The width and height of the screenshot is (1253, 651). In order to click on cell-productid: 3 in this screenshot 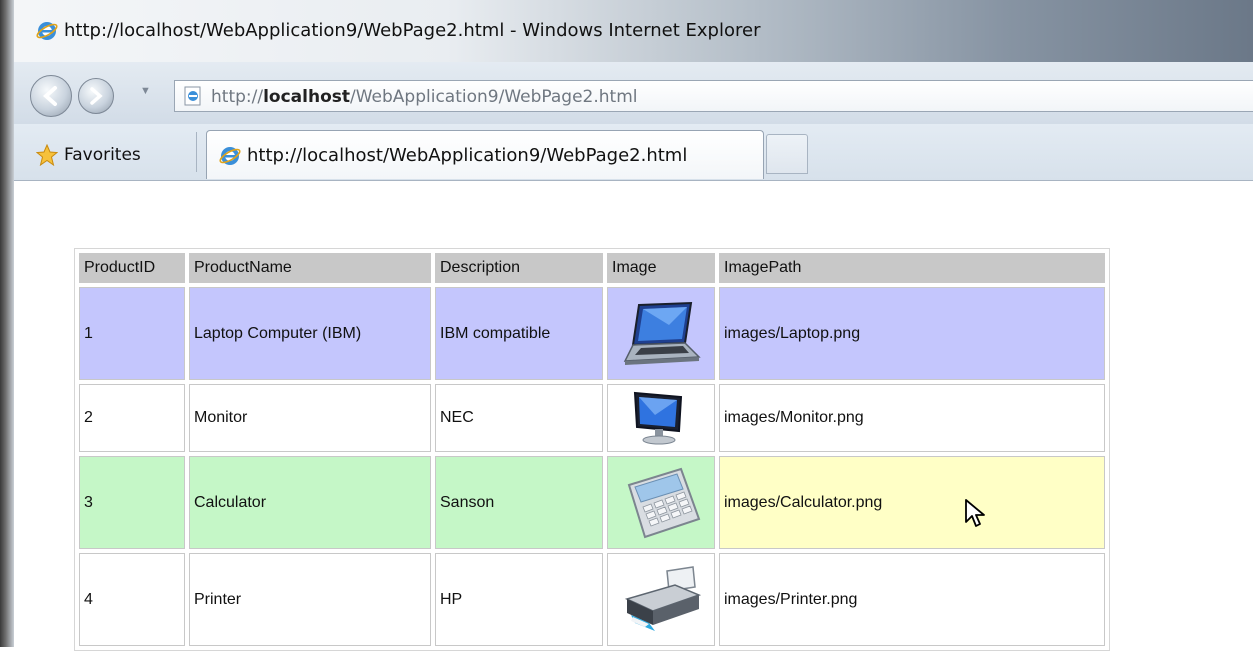, I will do `click(132, 502)`.